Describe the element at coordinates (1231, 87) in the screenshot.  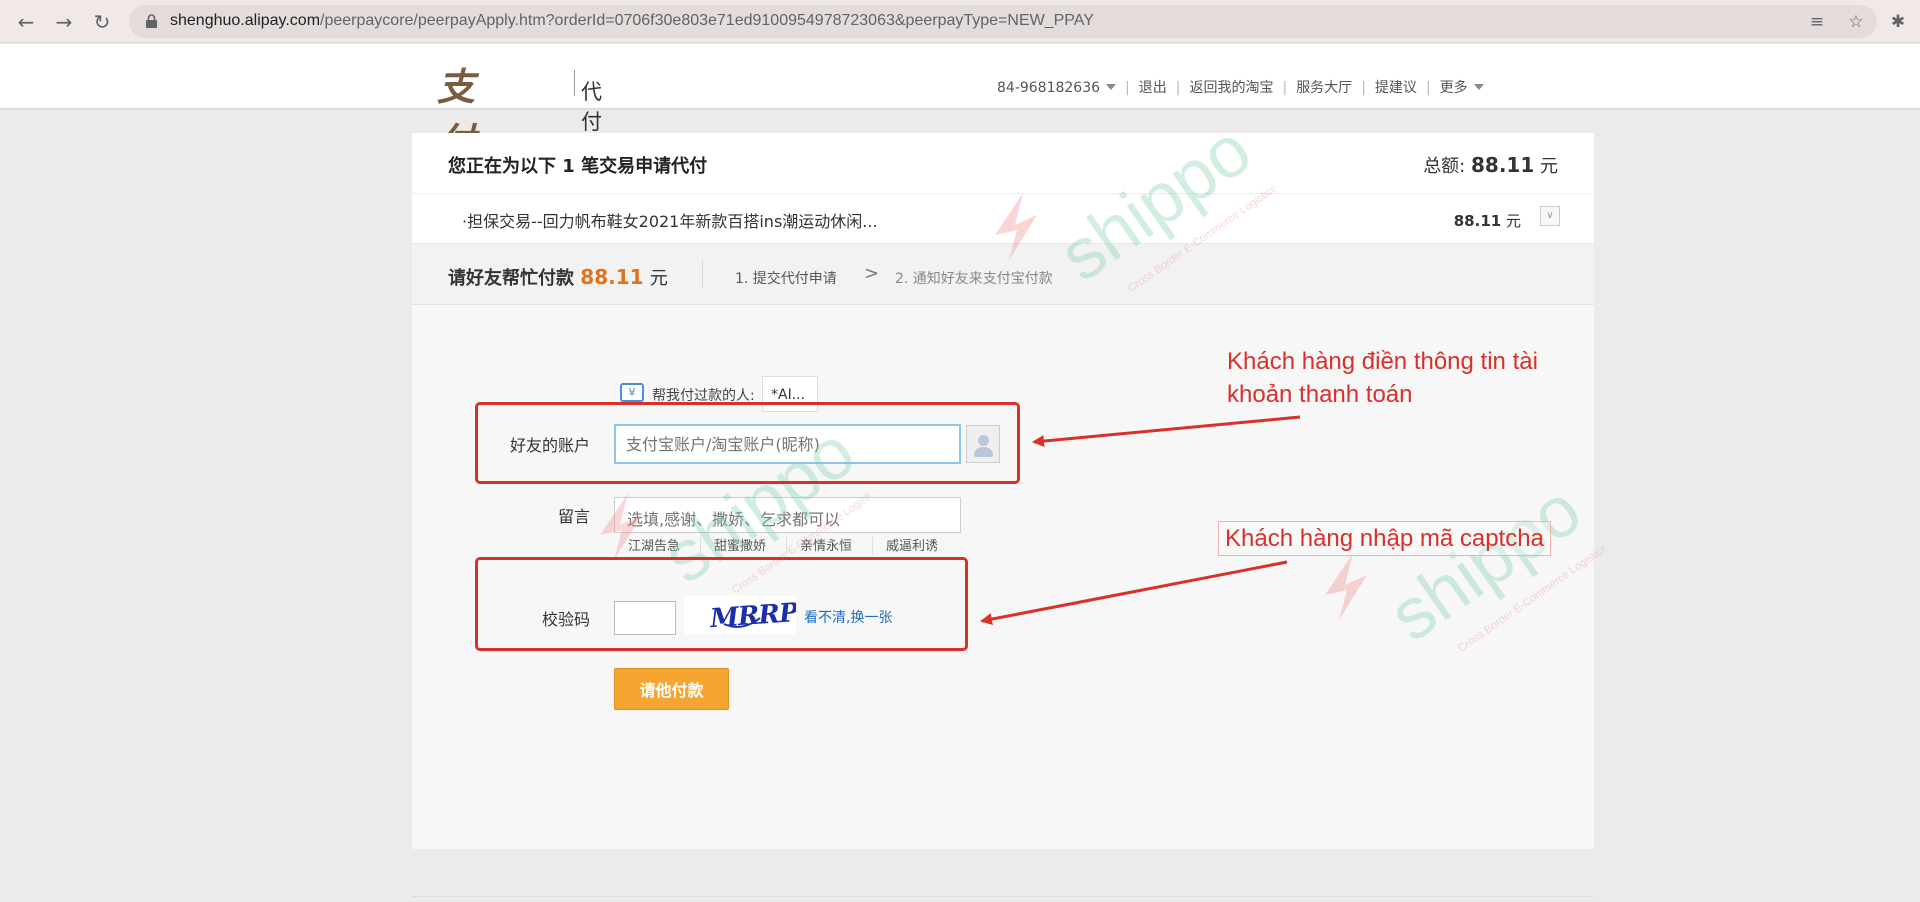
I see `back-to-taobao-link: 返回我的淘宝` at that location.